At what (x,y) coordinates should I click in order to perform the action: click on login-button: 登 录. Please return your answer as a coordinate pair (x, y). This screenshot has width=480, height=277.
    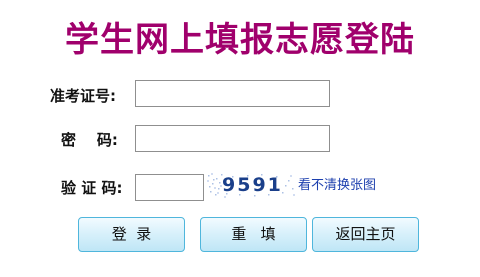
    Looking at the image, I should click on (131, 234).